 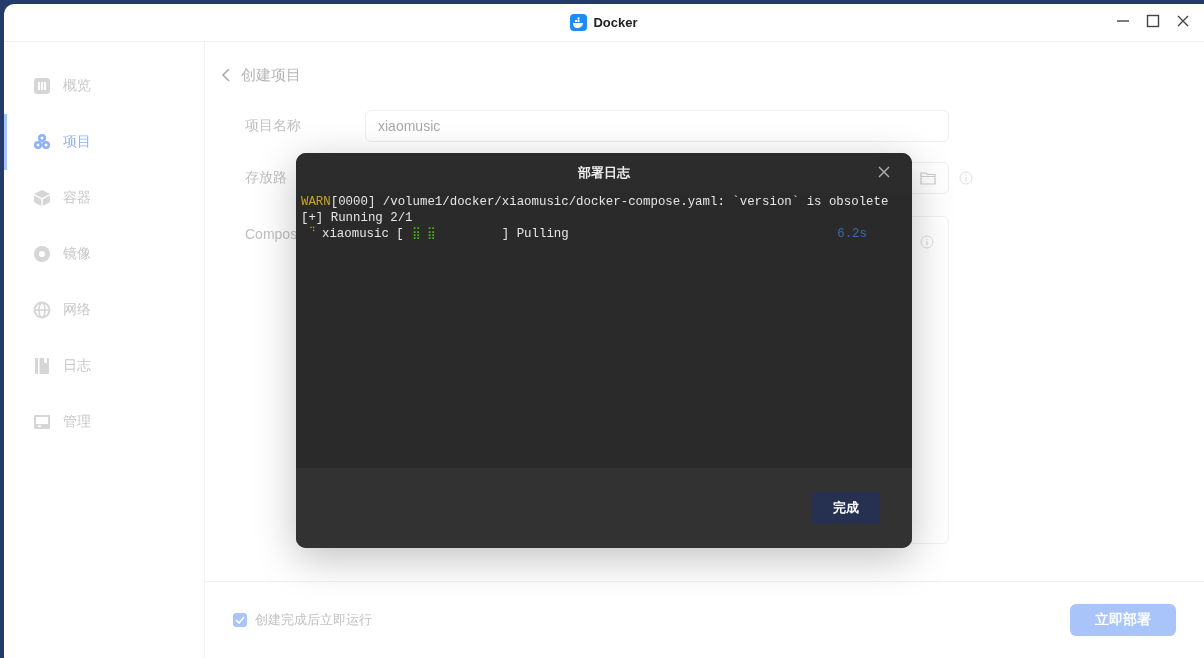 What do you see at coordinates (42, 422) in the screenshot?
I see `manage-icon` at bounding box center [42, 422].